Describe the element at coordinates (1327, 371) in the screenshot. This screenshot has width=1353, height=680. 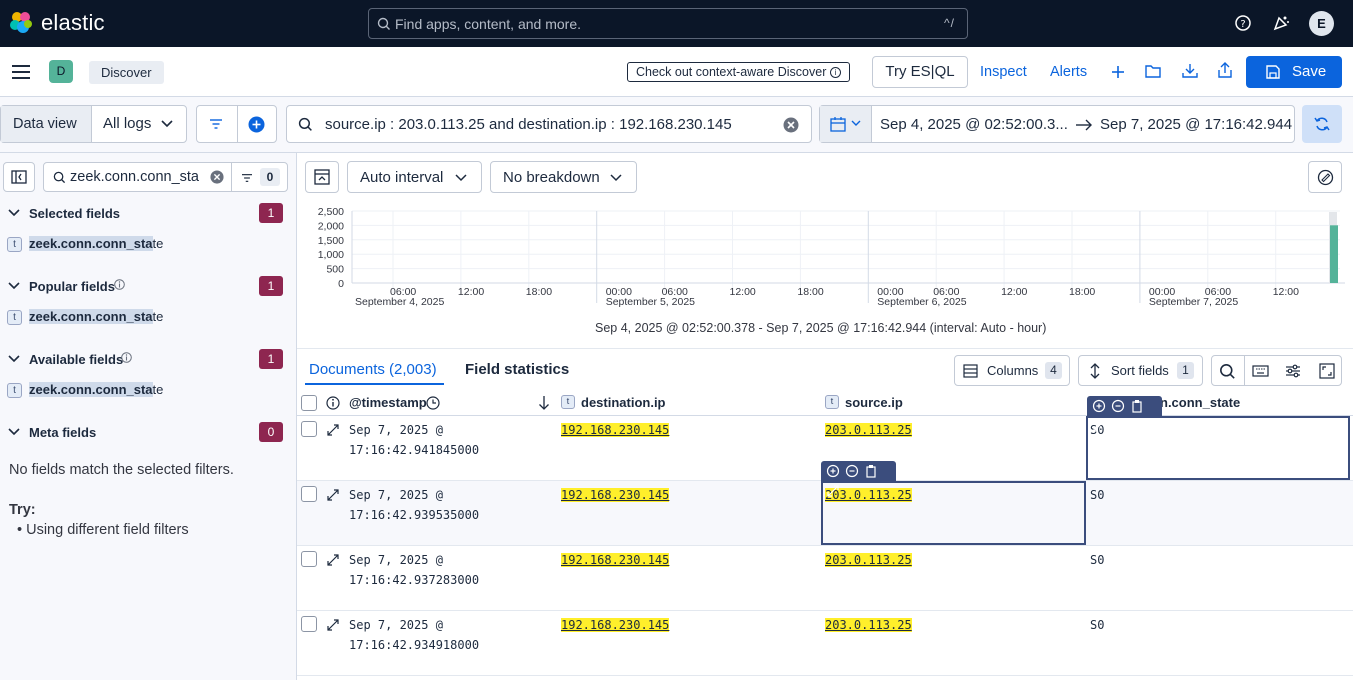
I see `fullscreen-icon` at that location.